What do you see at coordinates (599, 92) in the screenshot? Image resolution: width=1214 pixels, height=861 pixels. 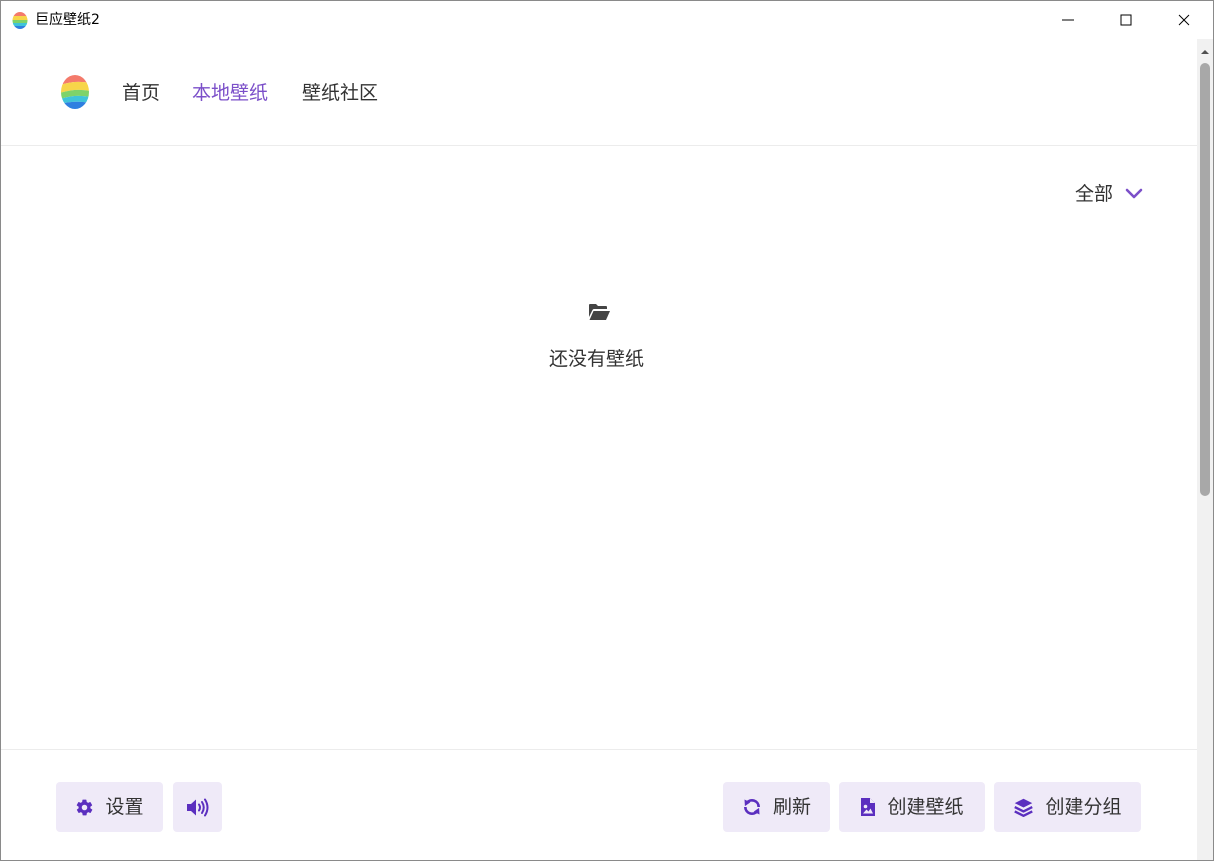 I see `top-nav: 首页 本地壁纸 壁纸社区` at bounding box center [599, 92].